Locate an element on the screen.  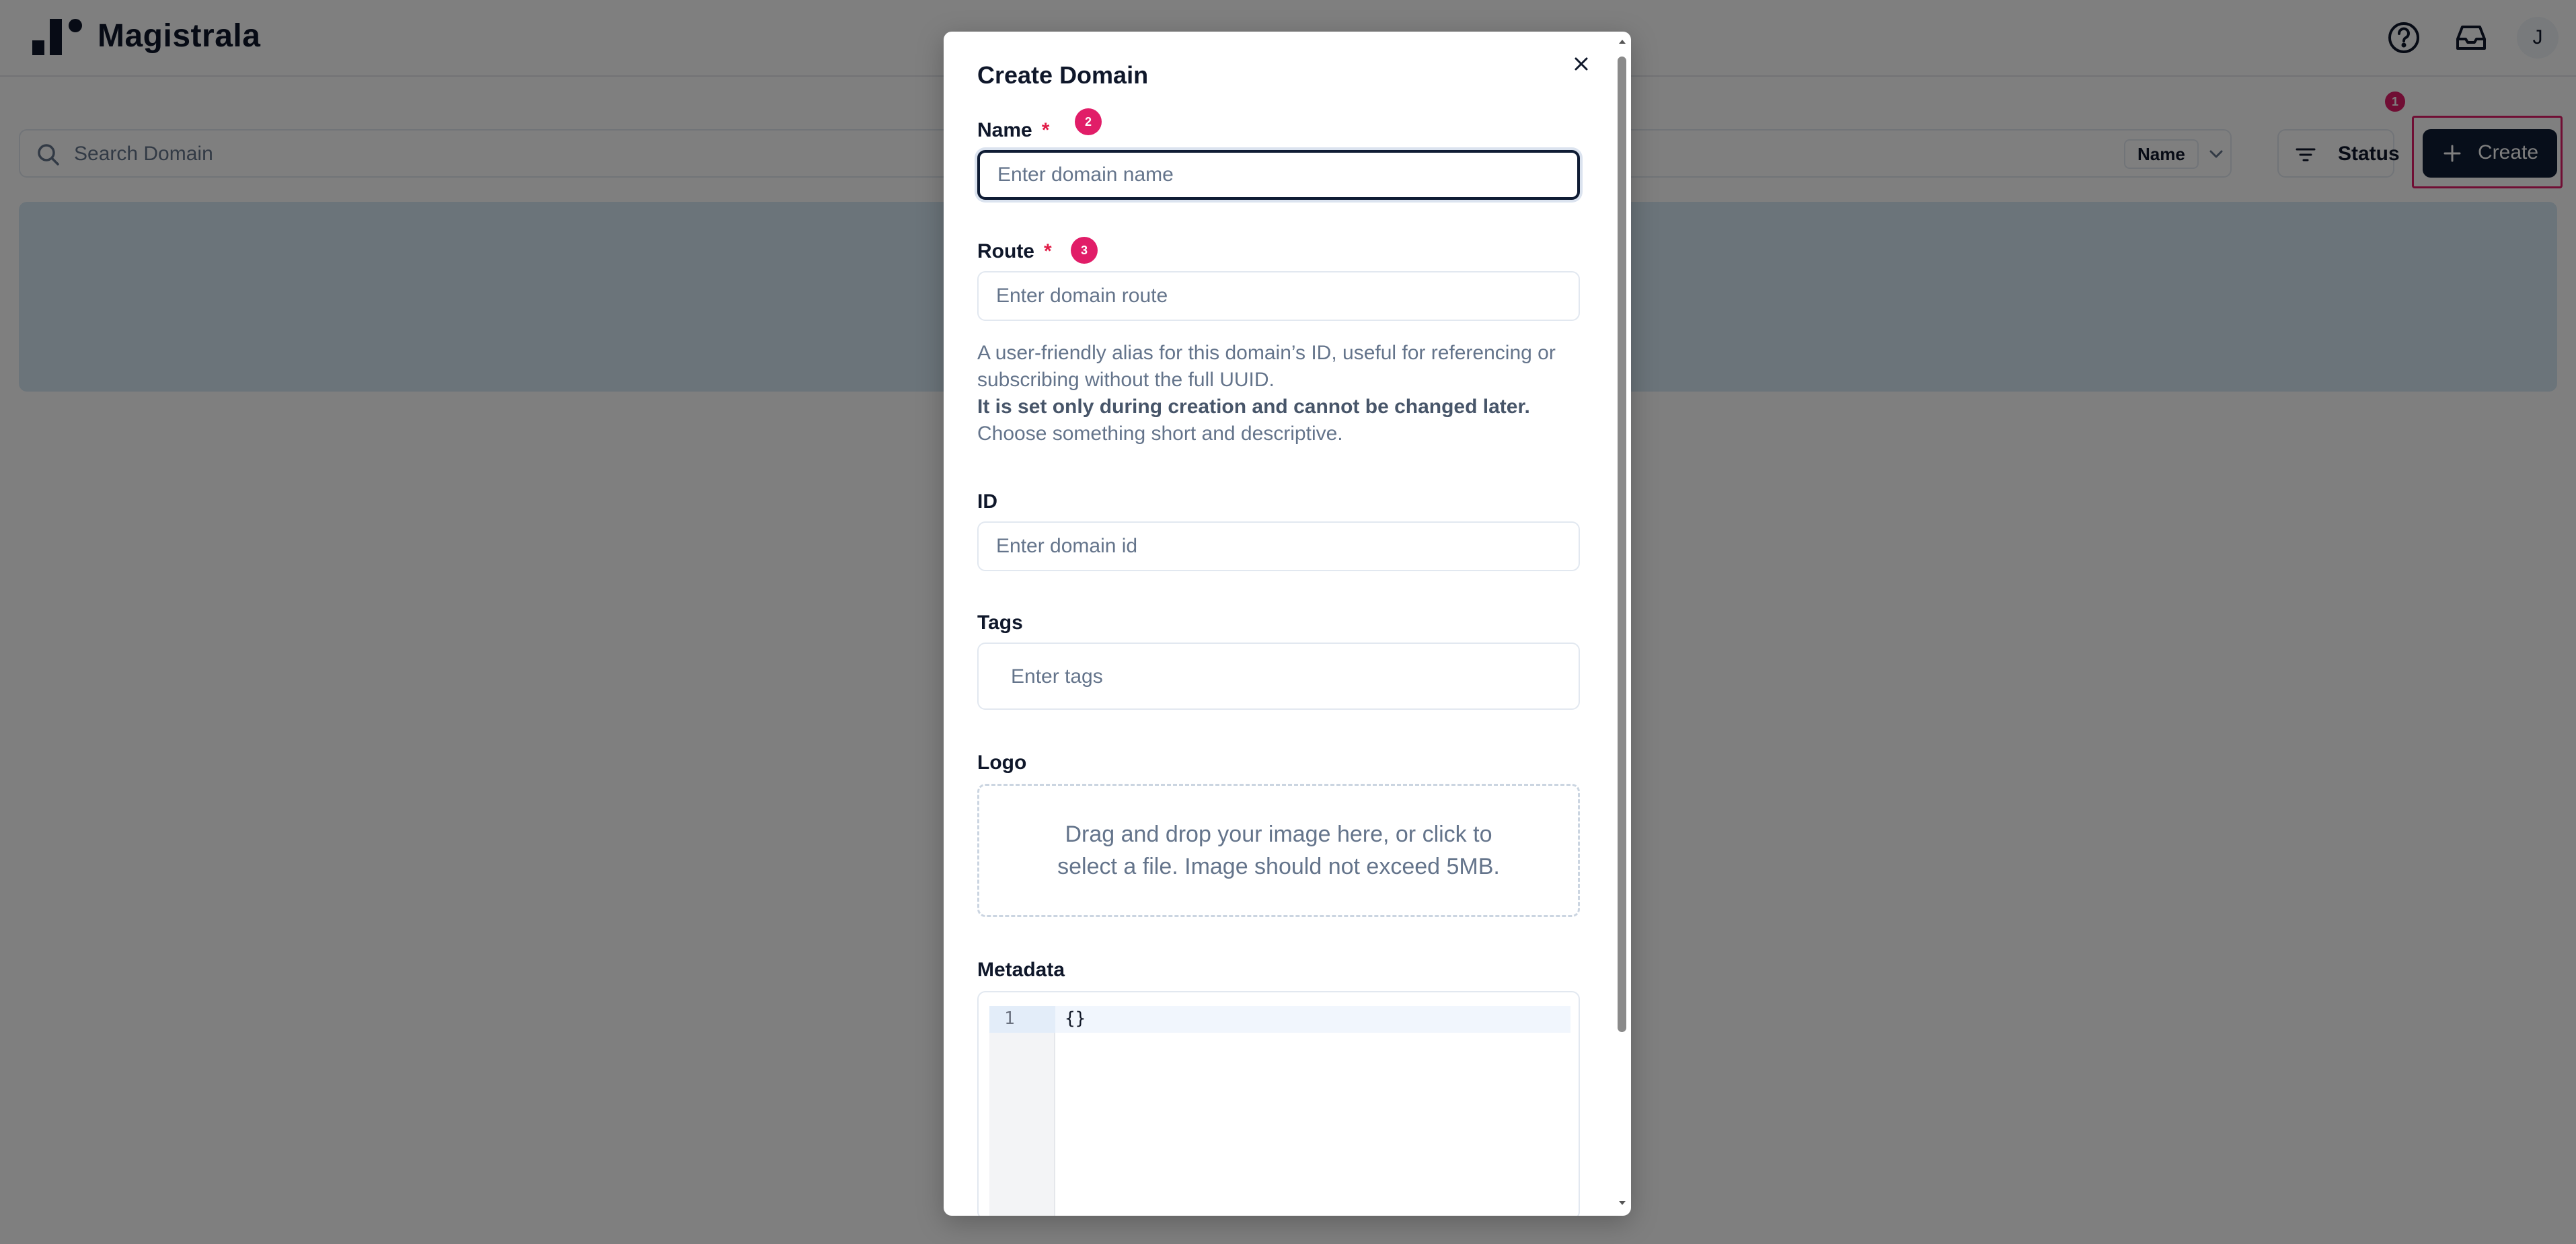
scroll-up-icon is located at coordinates (1622, 41).